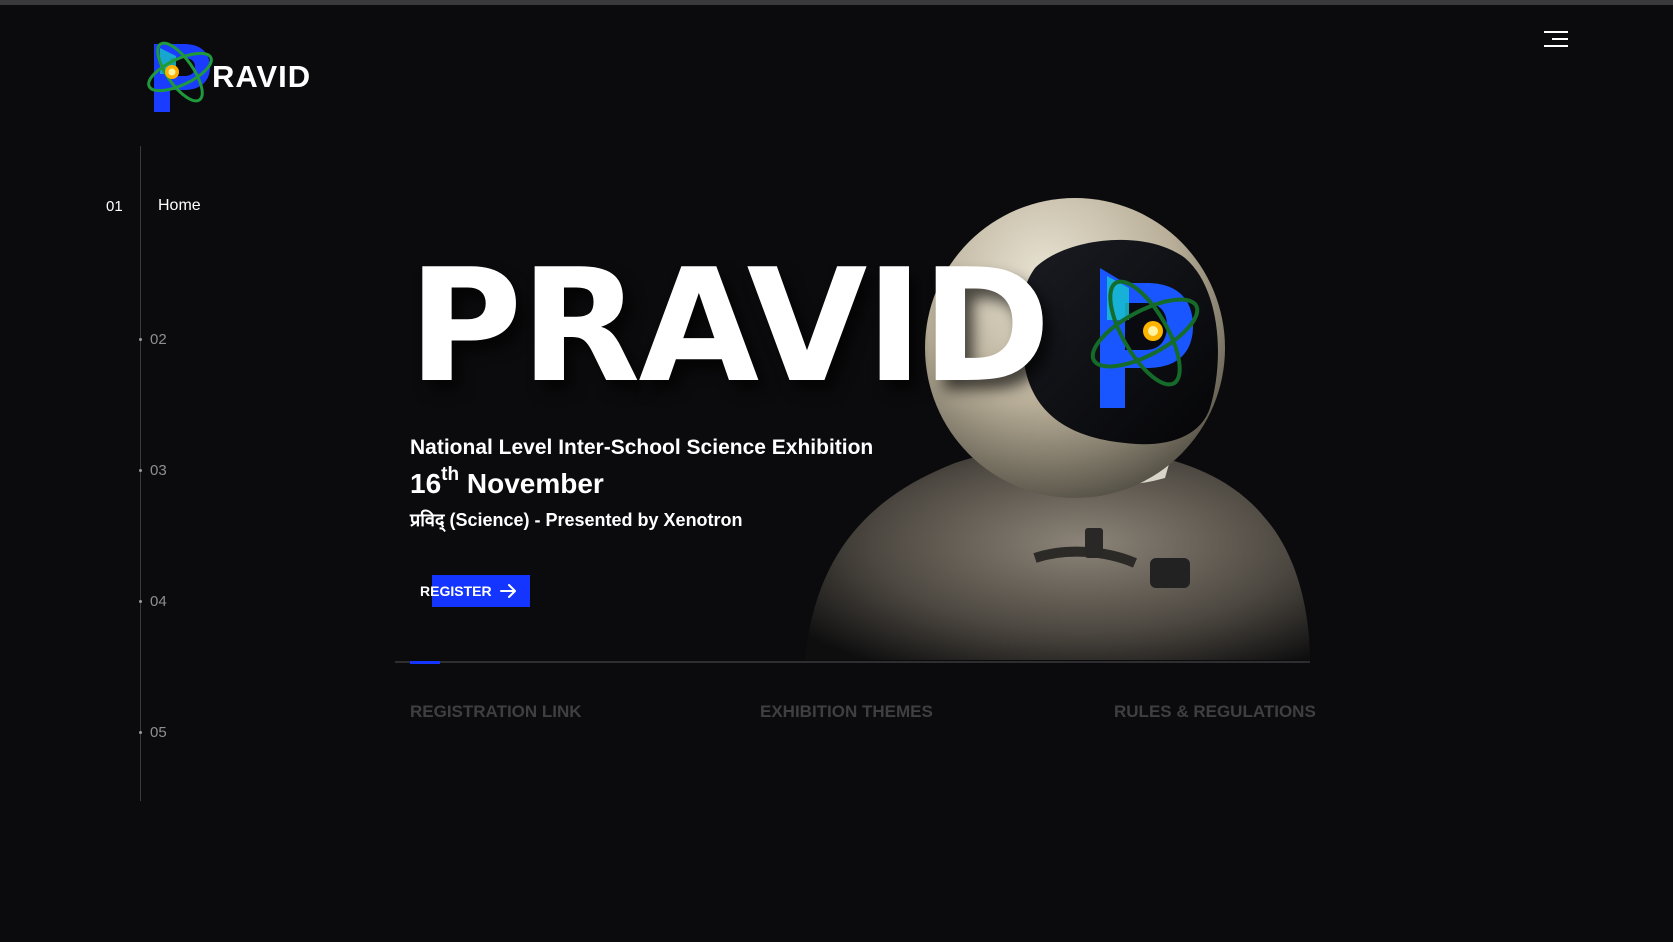 The image size is (1673, 942). What do you see at coordinates (852, 662) in the screenshot?
I see `slider-progress-track` at bounding box center [852, 662].